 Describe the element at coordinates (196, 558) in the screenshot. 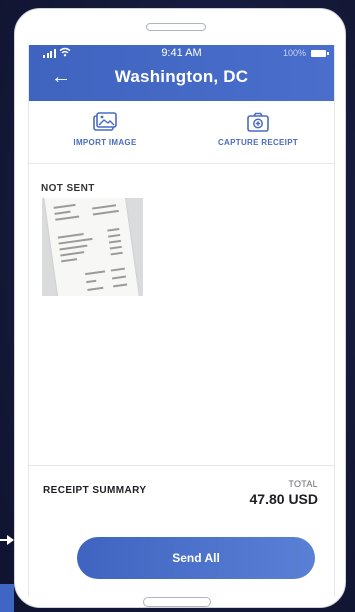

I see `send-all-button: Send All` at that location.